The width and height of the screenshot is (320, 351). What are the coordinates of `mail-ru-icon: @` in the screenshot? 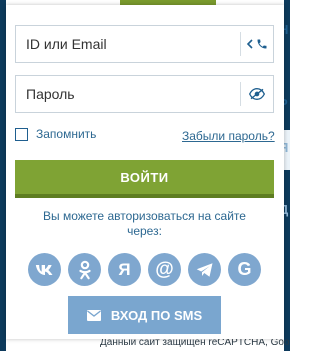 It's located at (164, 269).